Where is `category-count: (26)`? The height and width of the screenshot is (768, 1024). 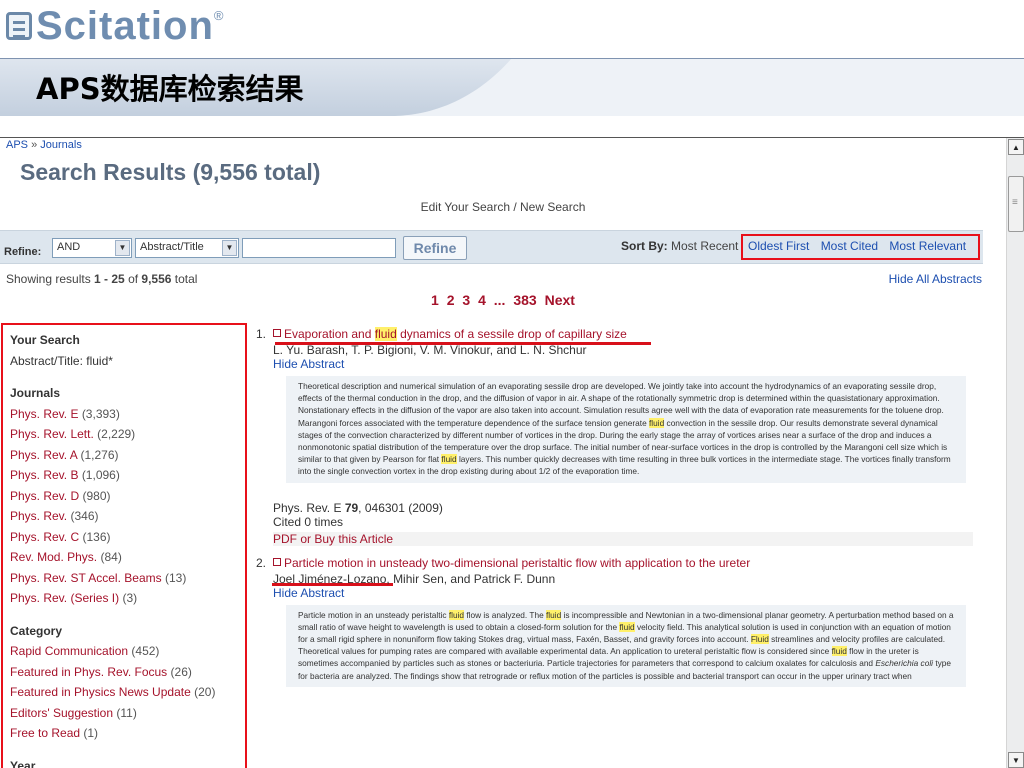 category-count: (26) is located at coordinates (181, 671).